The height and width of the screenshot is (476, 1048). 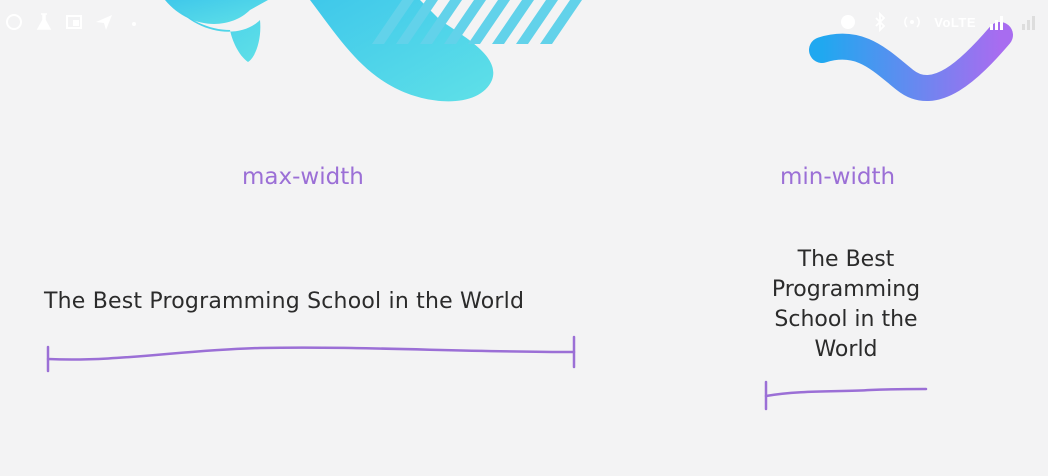 I want to click on flask-icon, so click(x=44, y=22).